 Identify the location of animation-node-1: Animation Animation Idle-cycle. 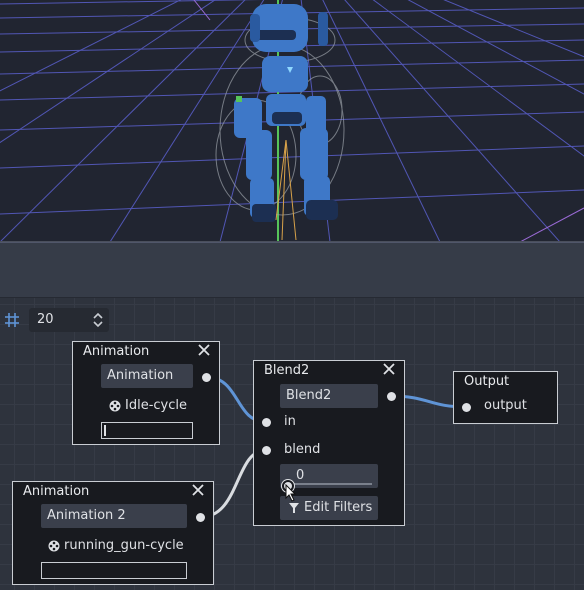
(146, 393).